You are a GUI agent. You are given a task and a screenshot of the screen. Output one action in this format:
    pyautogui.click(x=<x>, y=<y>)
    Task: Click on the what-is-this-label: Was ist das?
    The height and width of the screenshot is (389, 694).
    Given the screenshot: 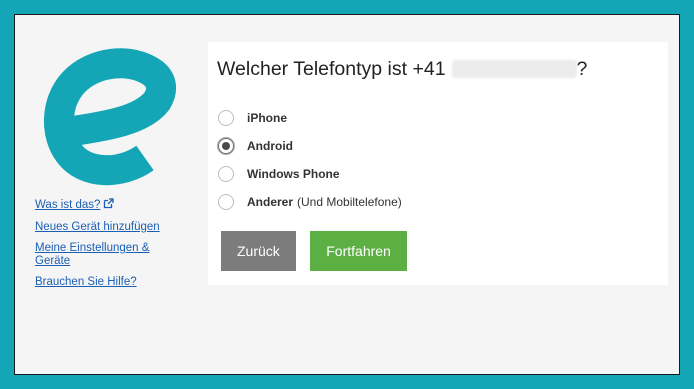 What is the action you would take?
    pyautogui.click(x=68, y=205)
    